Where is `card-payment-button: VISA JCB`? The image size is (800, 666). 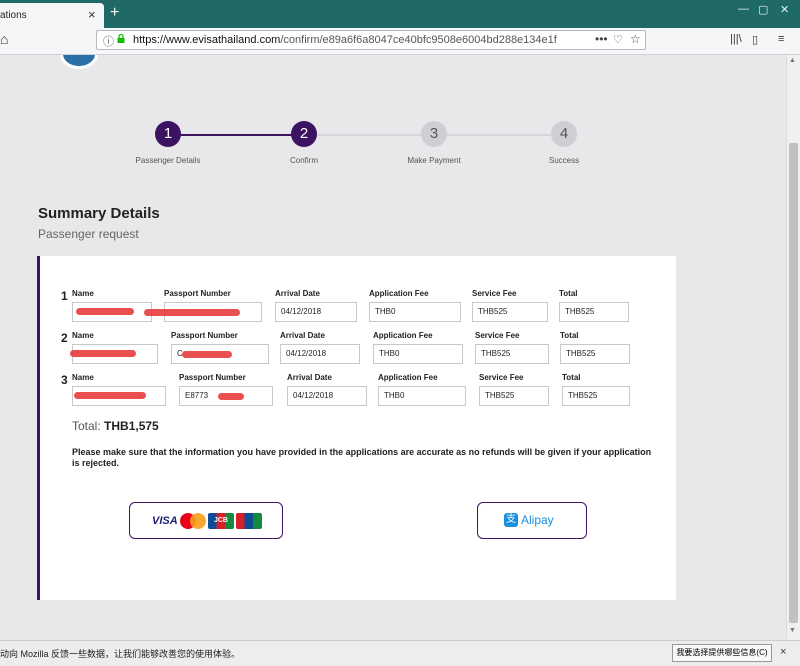 card-payment-button: VISA JCB is located at coordinates (206, 520).